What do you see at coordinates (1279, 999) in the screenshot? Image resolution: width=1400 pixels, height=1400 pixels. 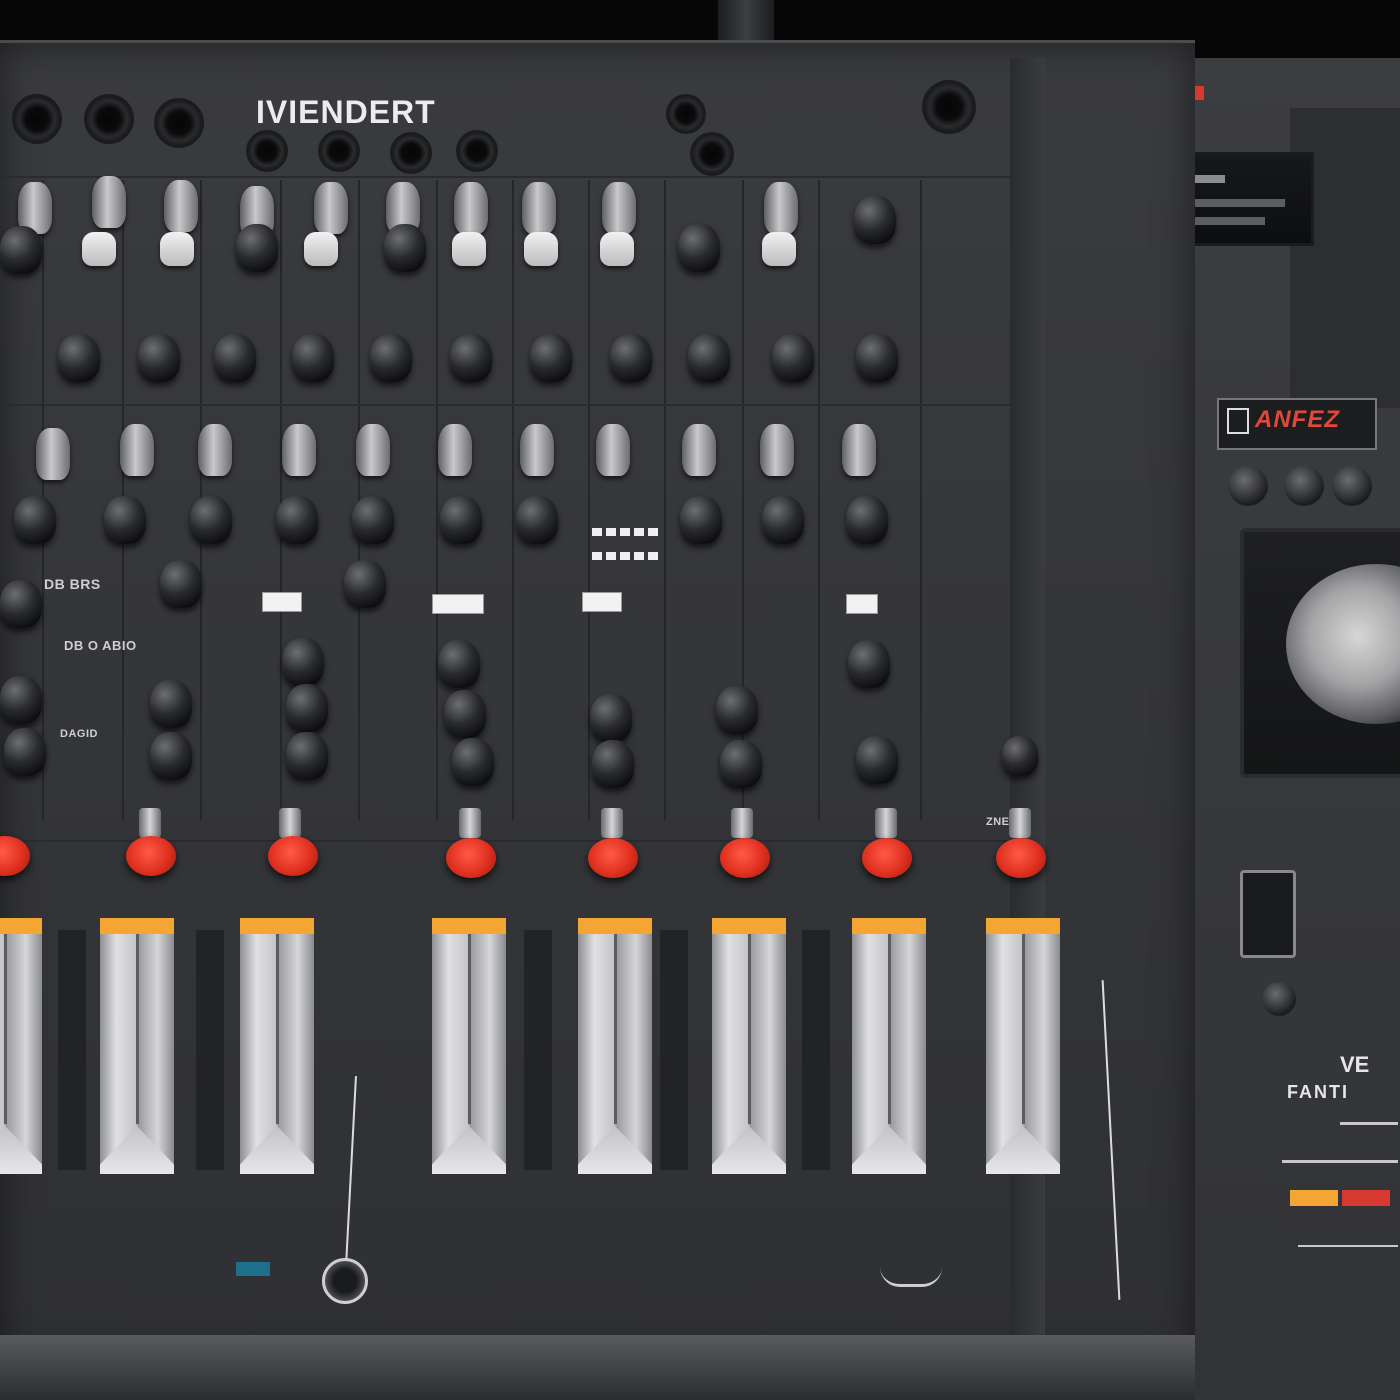 I see `side-small-knob` at bounding box center [1279, 999].